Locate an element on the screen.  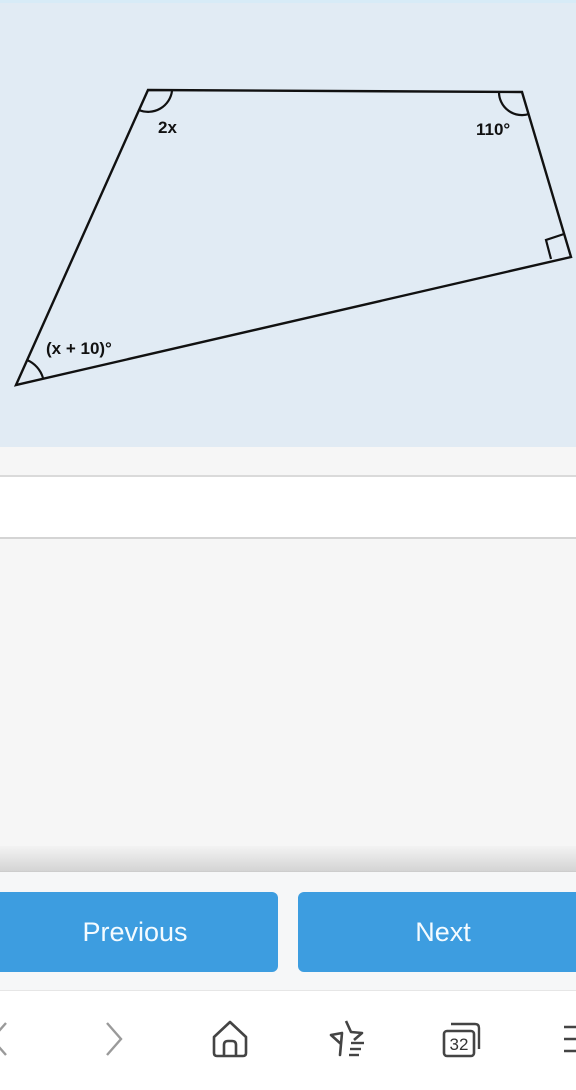
question-navigation: Previous Next is located at coordinates (288, 931).